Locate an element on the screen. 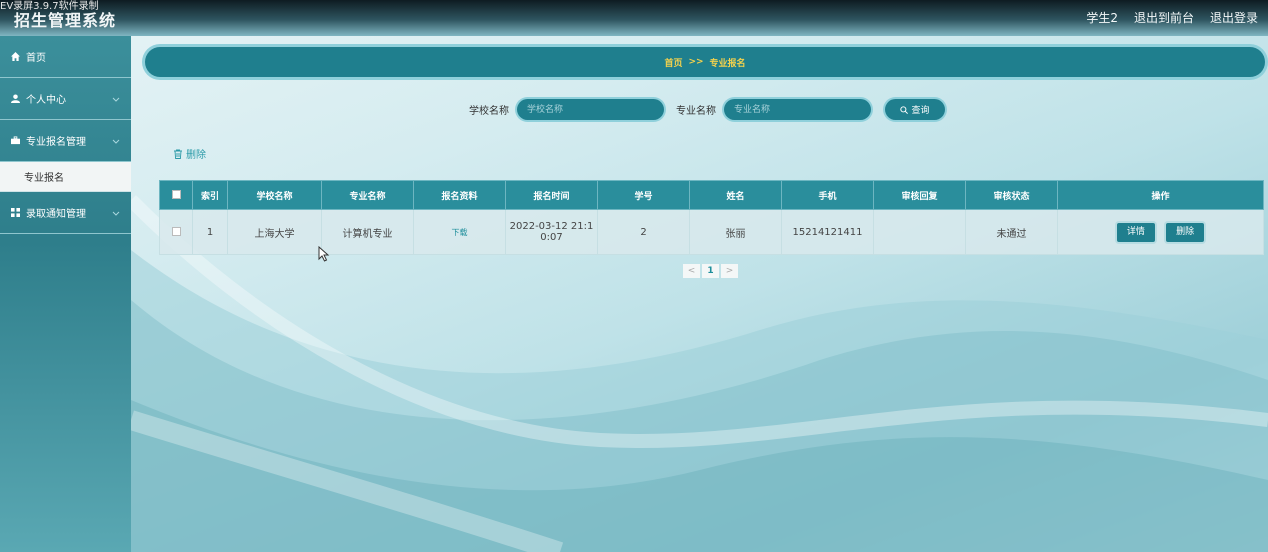 The image size is (1268, 552). select-all-header is located at coordinates (176, 195).